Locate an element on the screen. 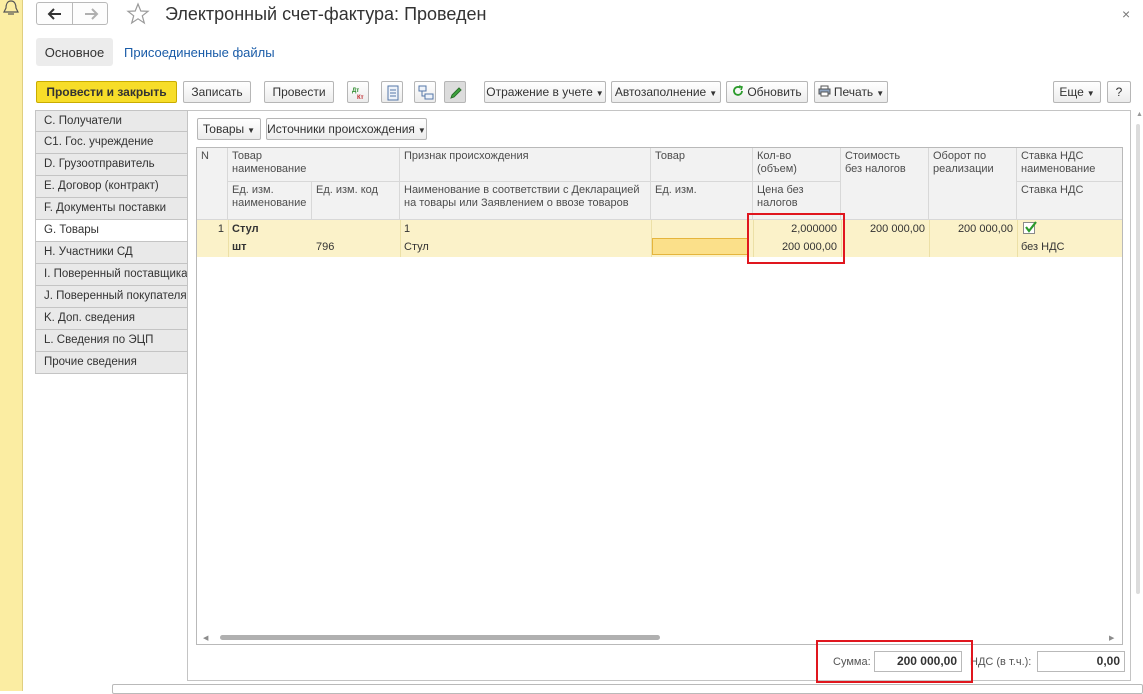  forward-button is located at coordinates (90, 13).